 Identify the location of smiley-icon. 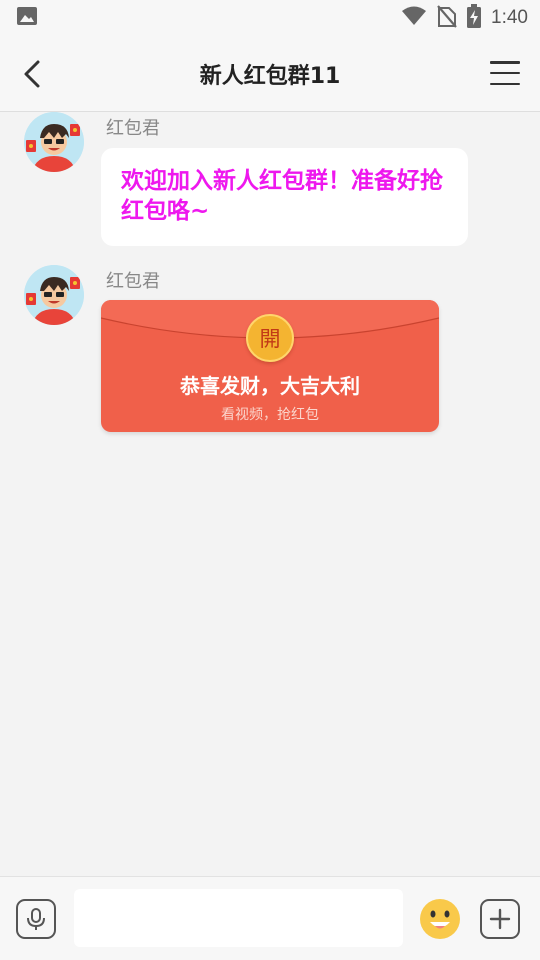
(440, 919).